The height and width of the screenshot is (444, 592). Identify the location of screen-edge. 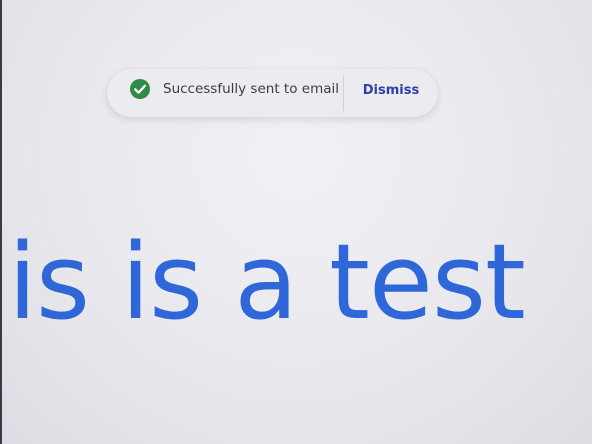
(1, 222).